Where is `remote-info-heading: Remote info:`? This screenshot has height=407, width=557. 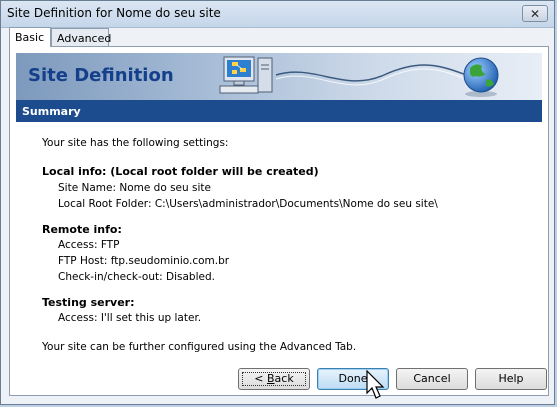
remote-info-heading: Remote info: is located at coordinates (82, 229).